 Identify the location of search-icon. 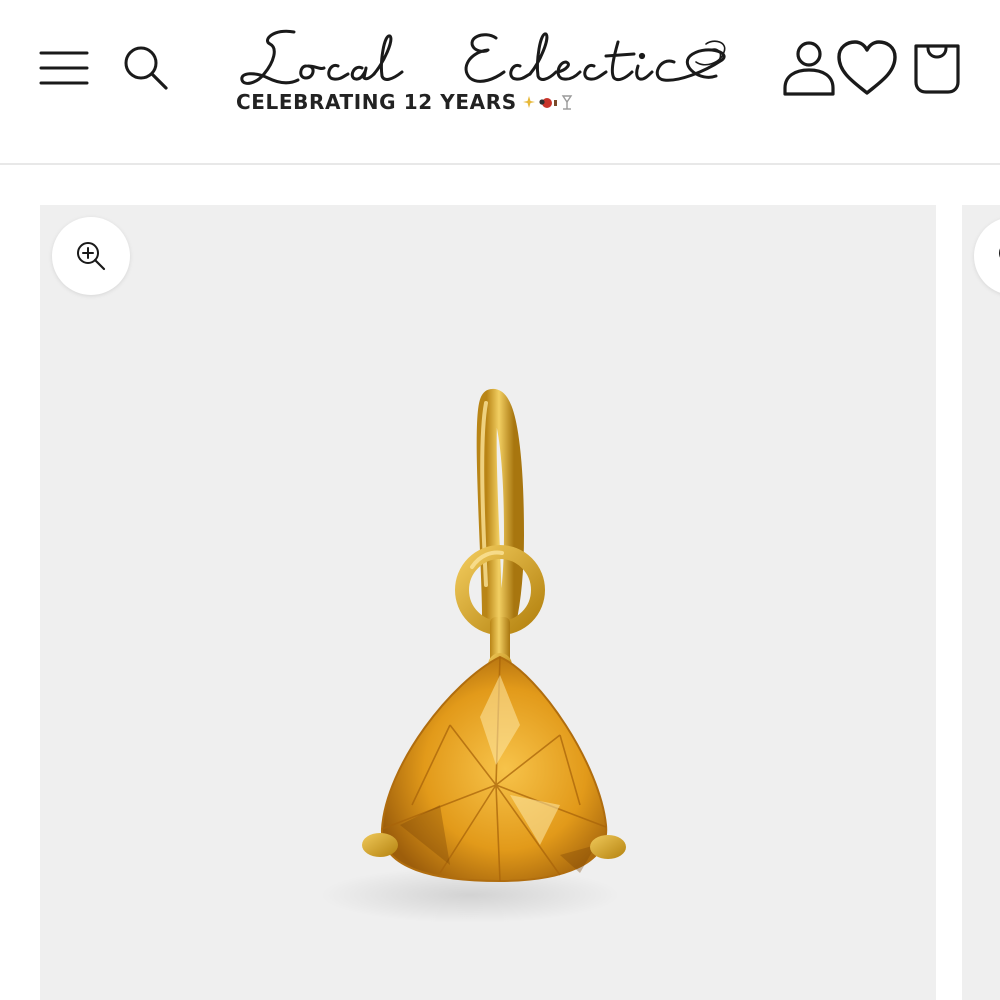
(146, 68).